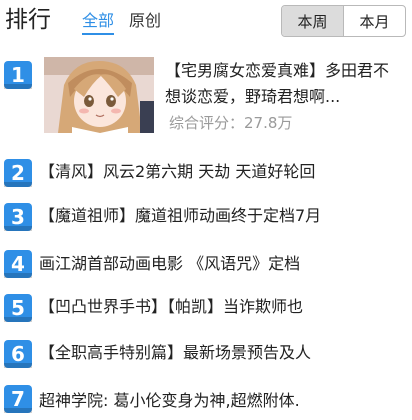 This screenshot has width=412, height=420. Describe the element at coordinates (18, 308) in the screenshot. I see `rank-badge-5: 5` at that location.